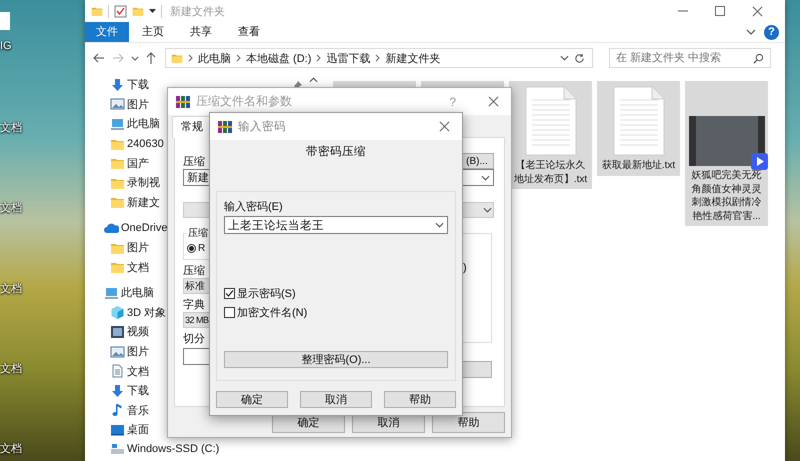  Describe the element at coordinates (99, 58) in the screenshot. I see `back-arrow-icon` at that location.